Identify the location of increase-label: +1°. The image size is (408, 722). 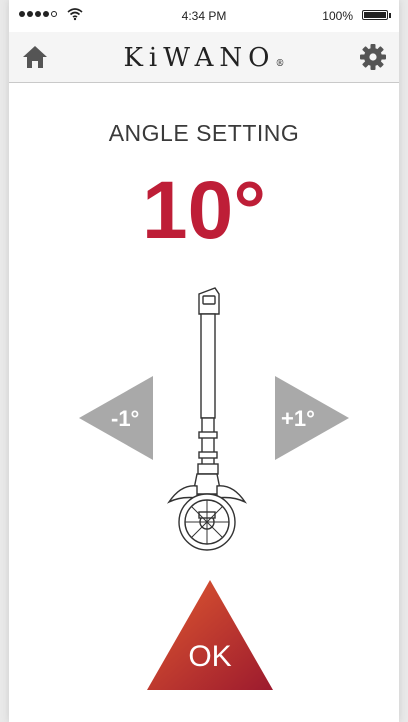
(298, 418).